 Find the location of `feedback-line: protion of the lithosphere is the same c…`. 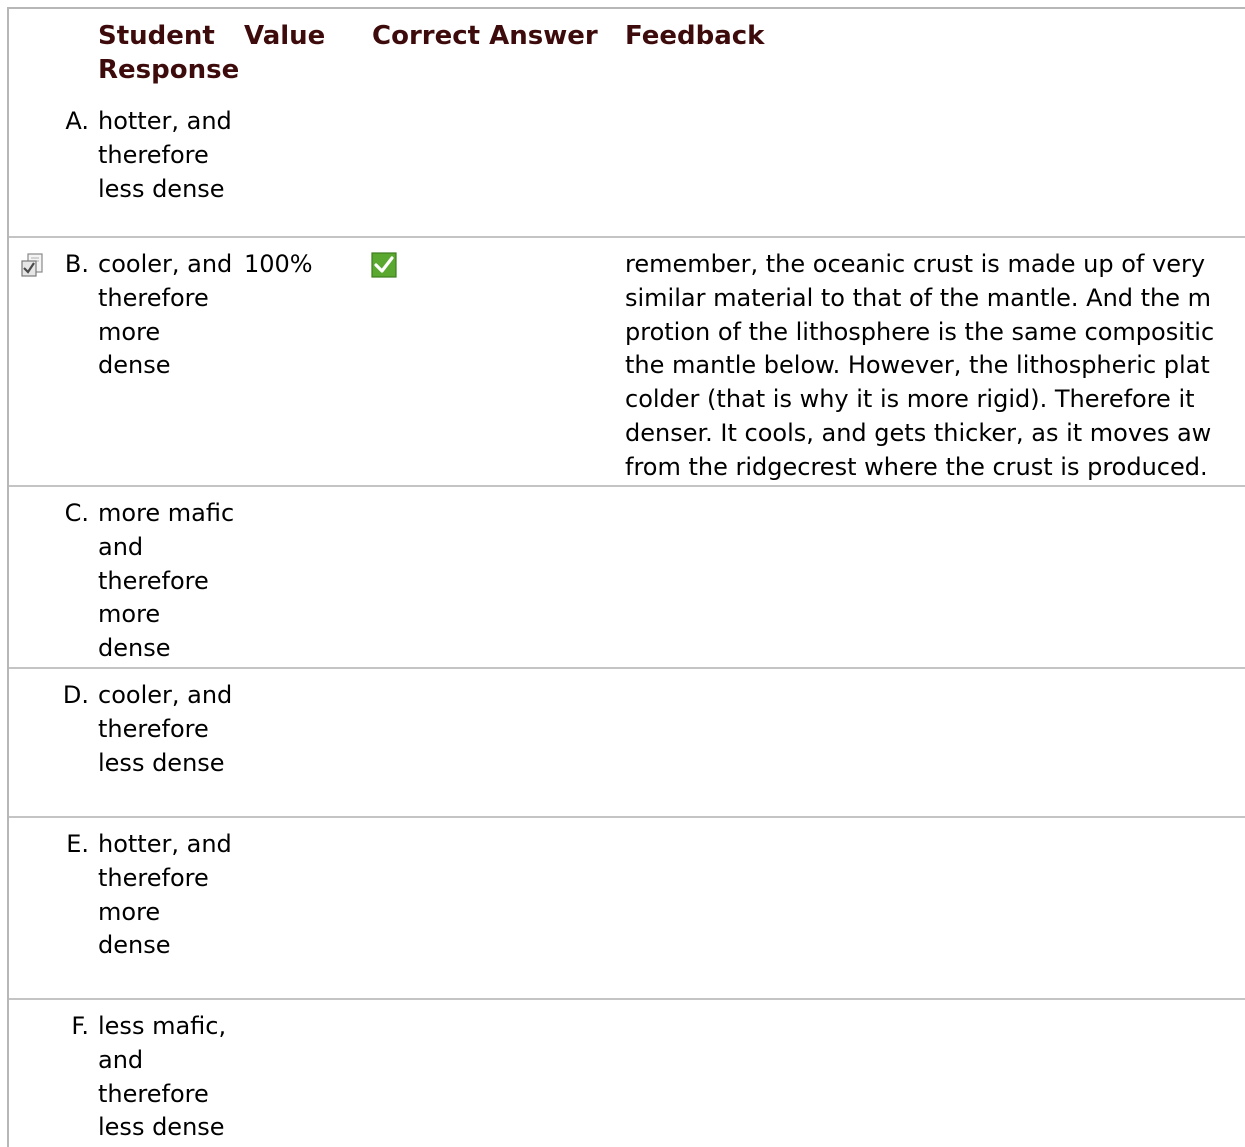

feedback-line: protion of the lithosphere is the same c… is located at coordinates (920, 331).